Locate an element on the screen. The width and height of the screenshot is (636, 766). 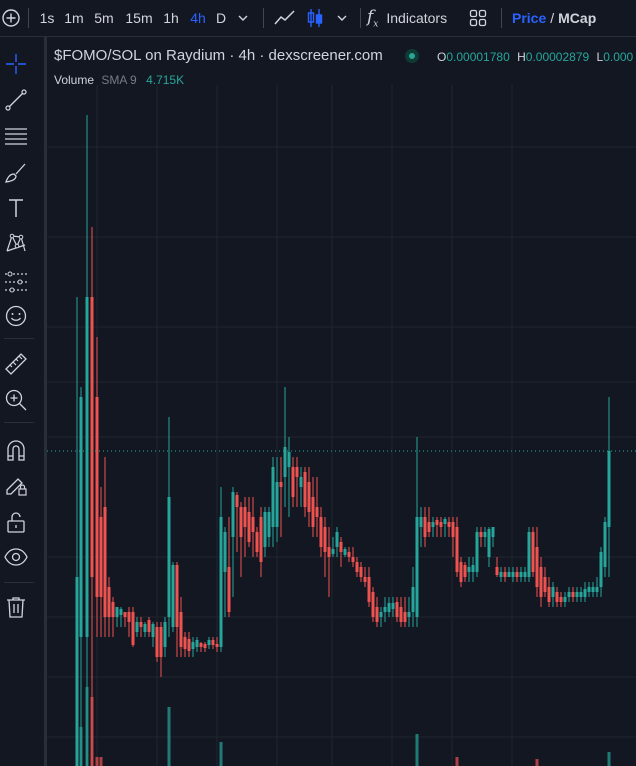
unlock-tool is located at coordinates (16, 522).